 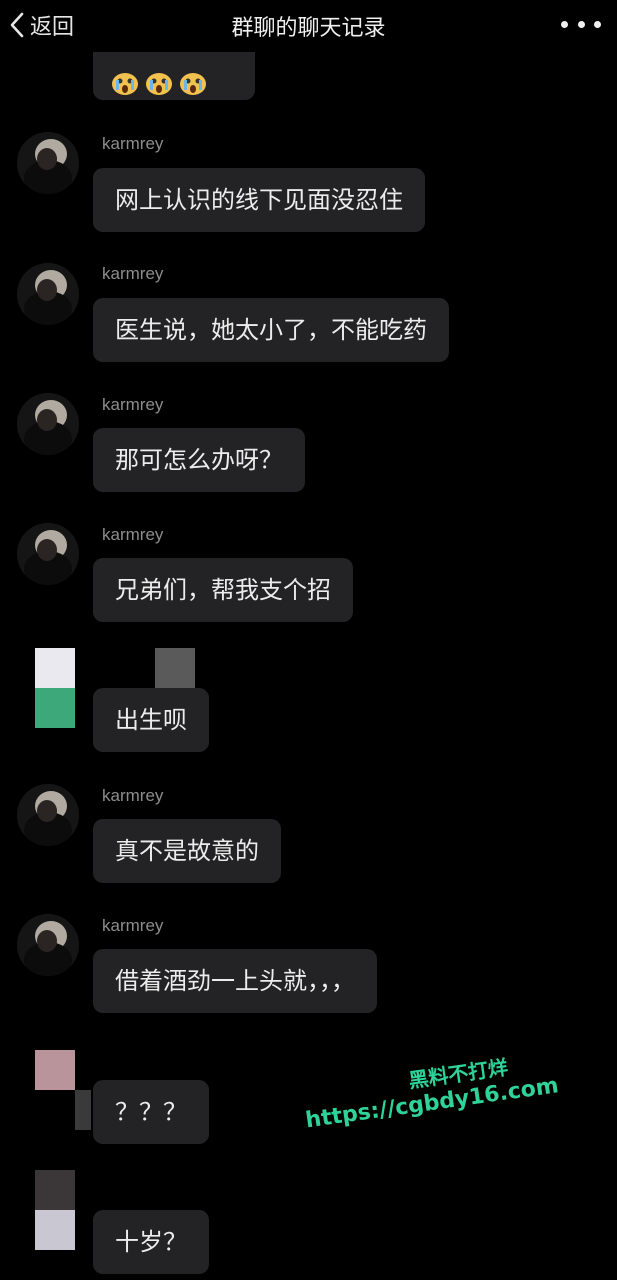 What do you see at coordinates (175, 668) in the screenshot?
I see `sender-name-pixelated` at bounding box center [175, 668].